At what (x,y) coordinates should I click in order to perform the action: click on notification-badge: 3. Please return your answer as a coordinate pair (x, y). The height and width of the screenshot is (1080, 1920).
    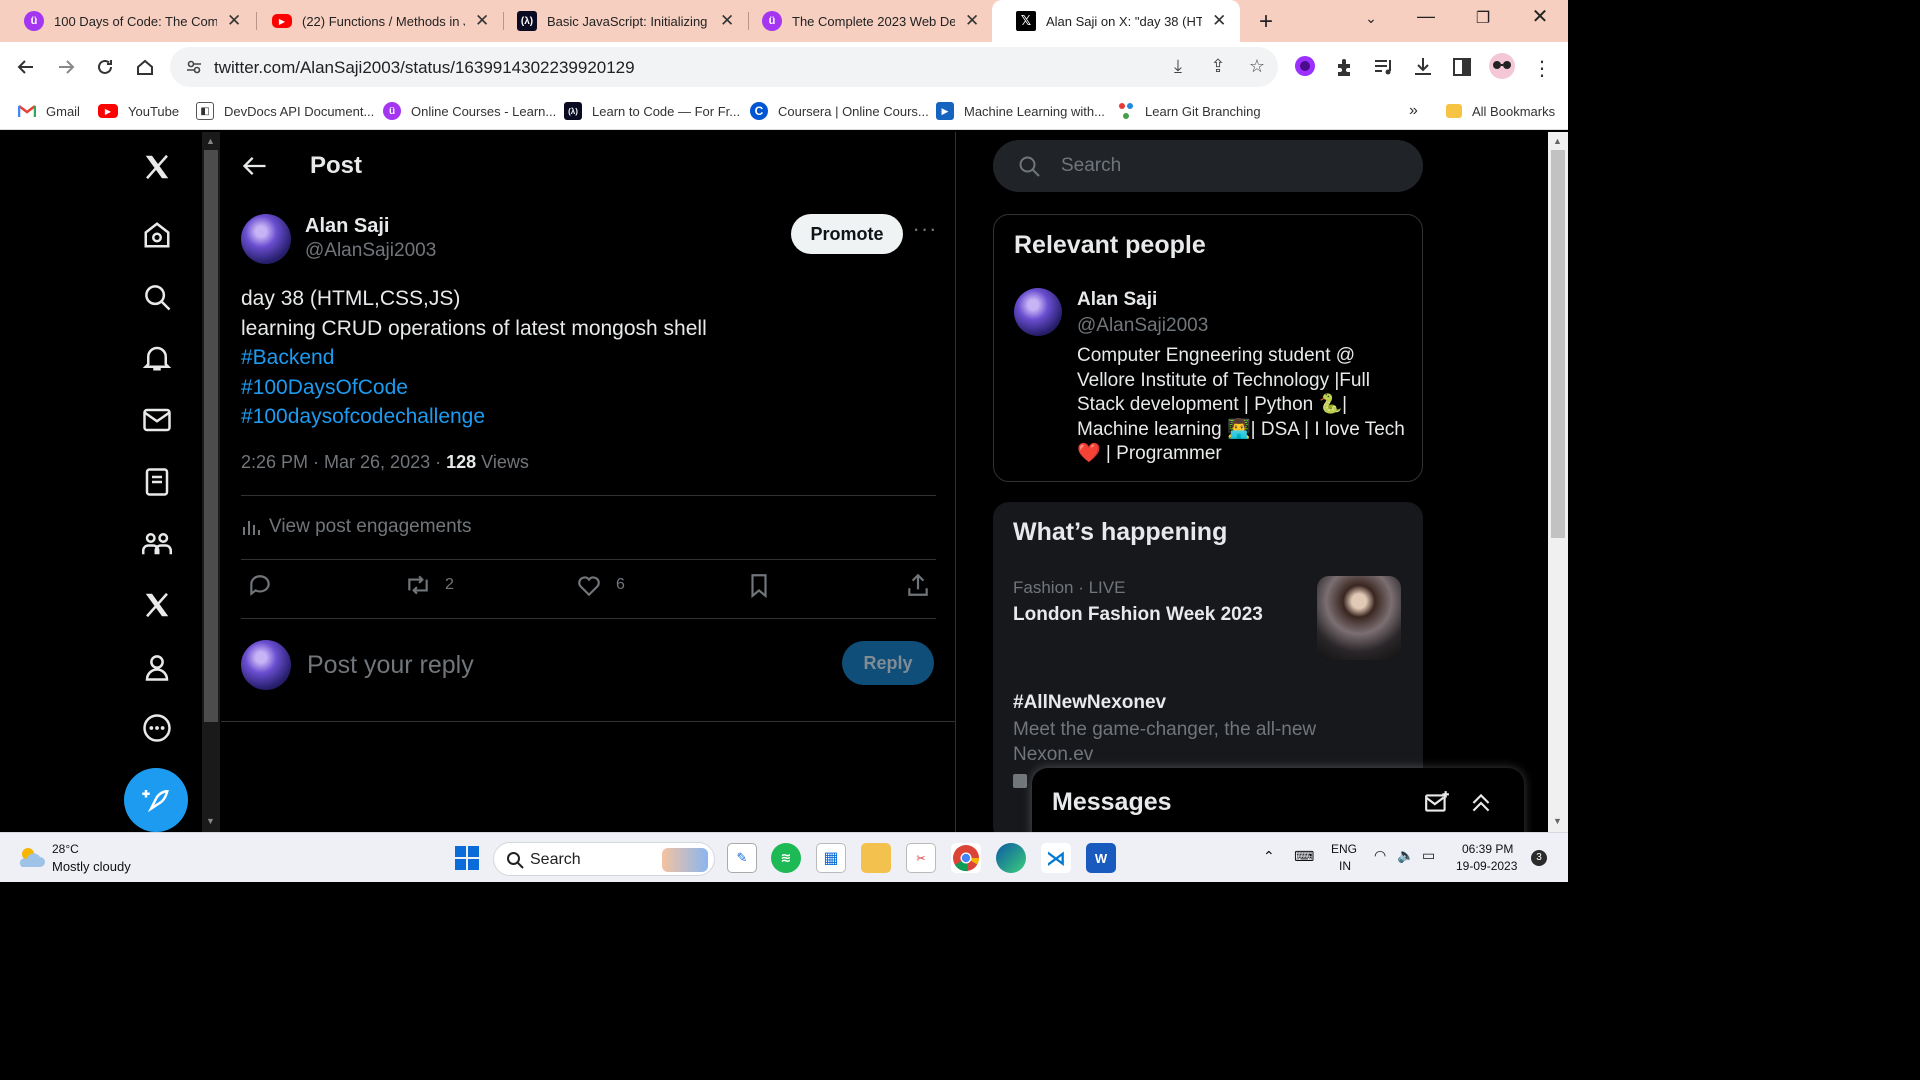
    Looking at the image, I should click on (1539, 858).